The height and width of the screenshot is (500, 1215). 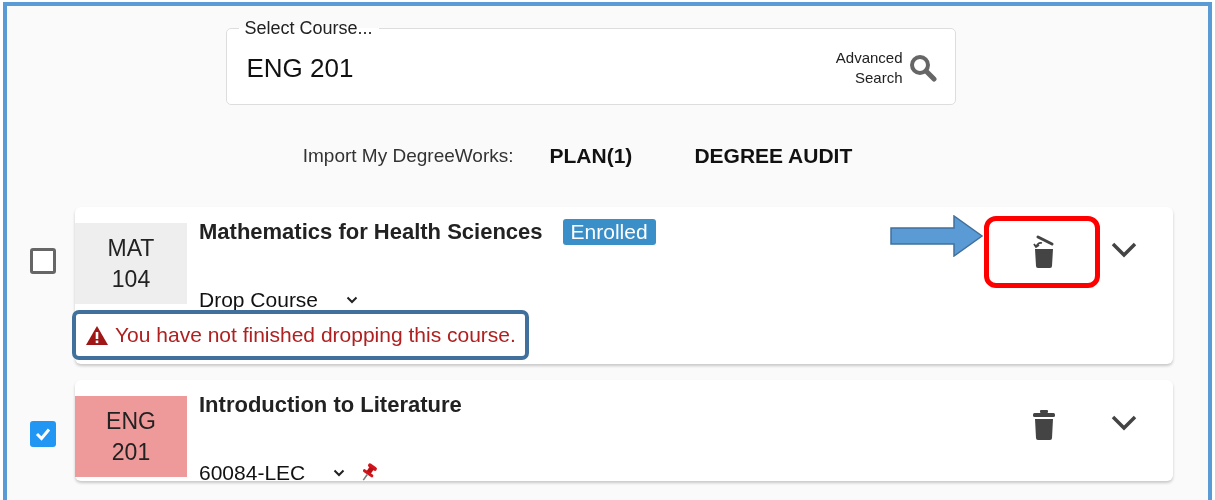 I want to click on import-link: PLAN(1), so click(x=591, y=156).